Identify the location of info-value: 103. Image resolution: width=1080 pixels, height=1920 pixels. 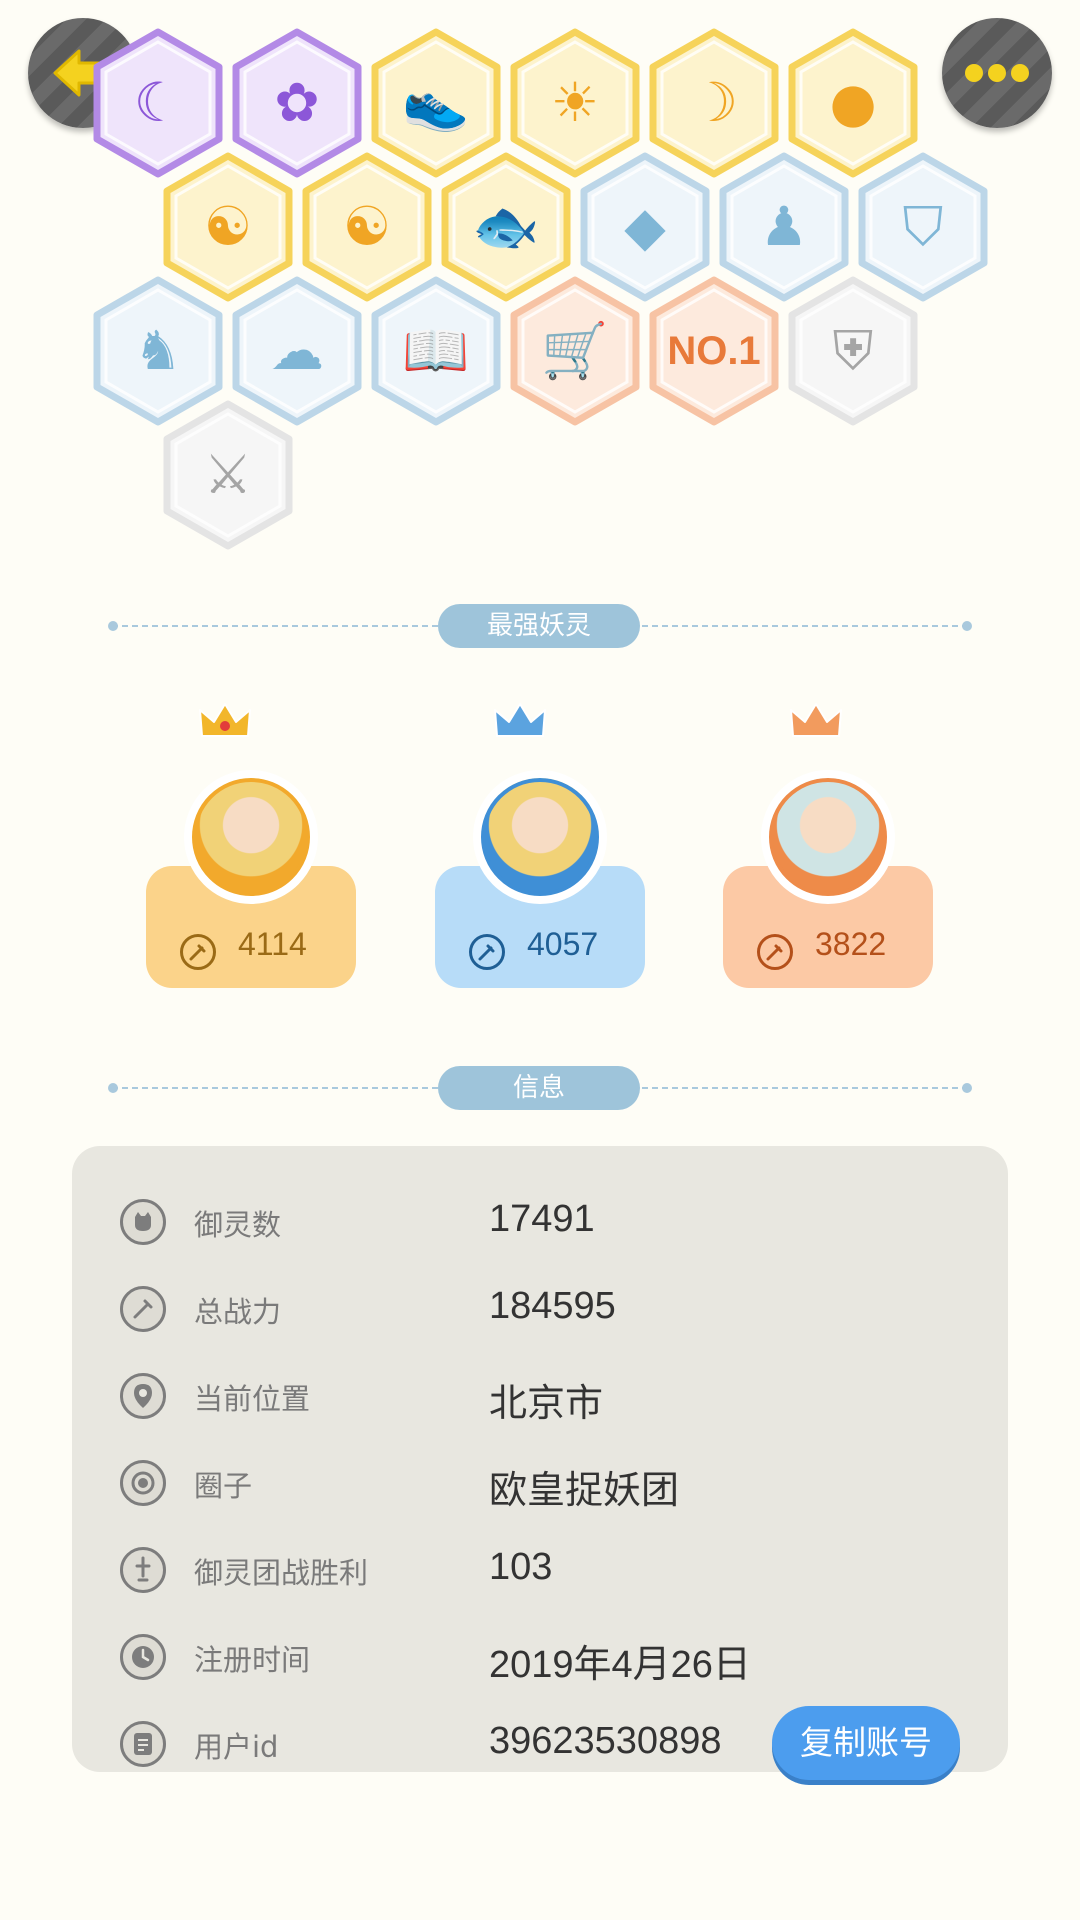
(521, 1567).